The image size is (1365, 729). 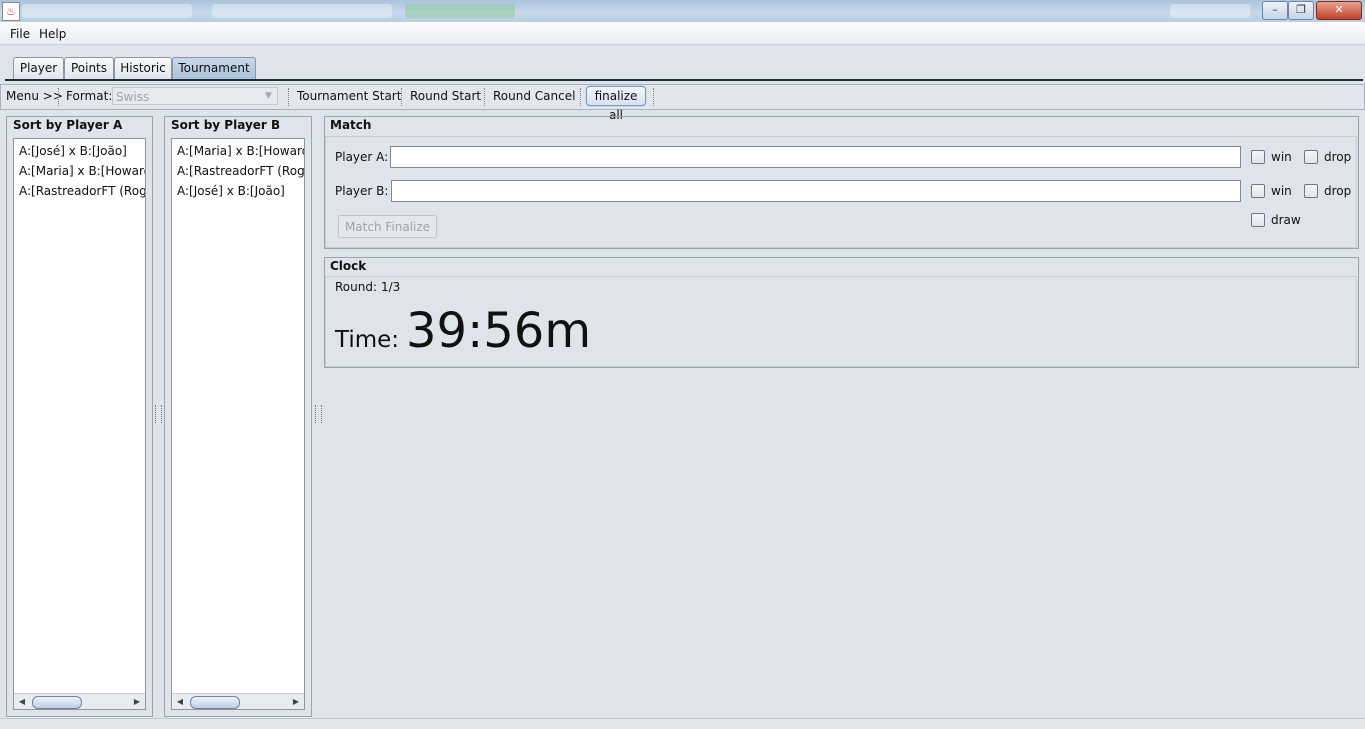 I want to click on draw-checkbox, so click(x=1258, y=220).